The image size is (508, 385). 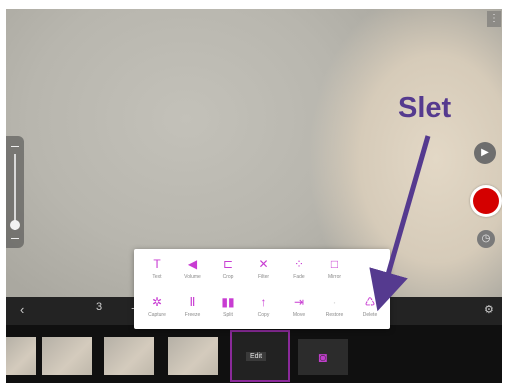 What do you see at coordinates (334, 264) in the screenshot?
I see `mirror-icon: □` at bounding box center [334, 264].